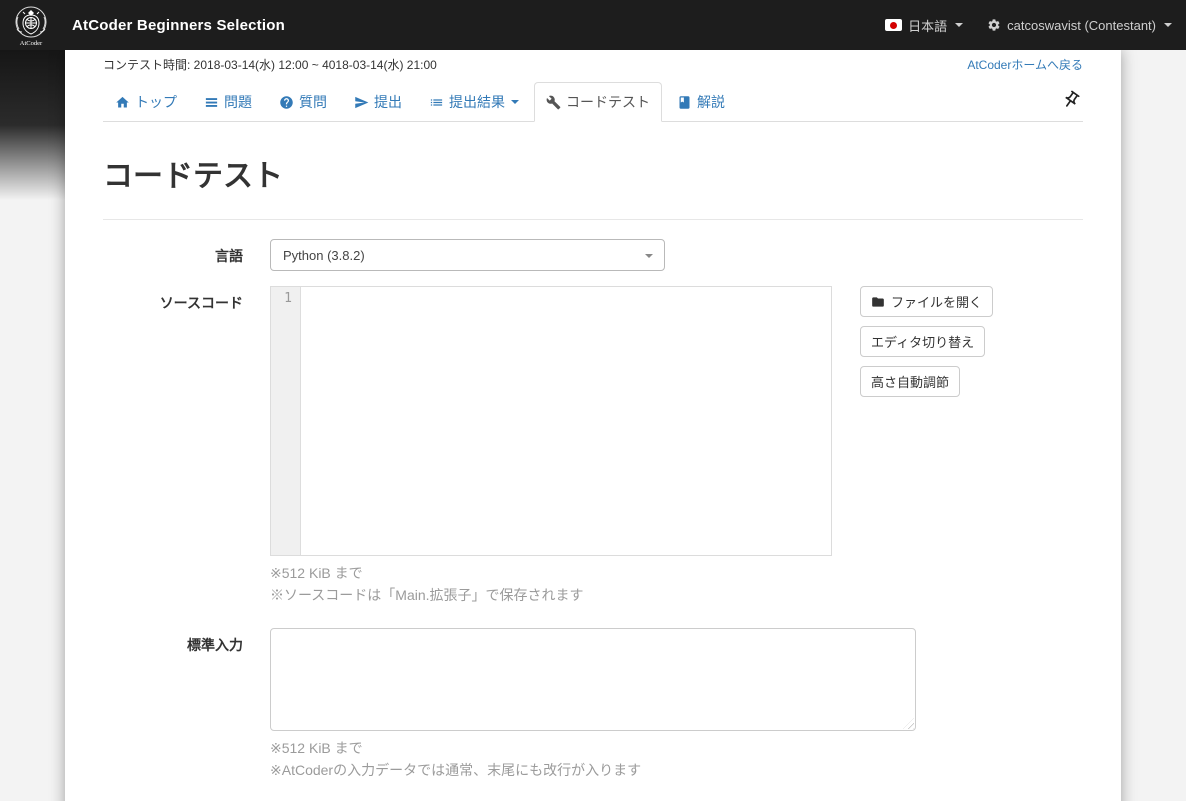  What do you see at coordinates (201, 303) in the screenshot?
I see `source-label: ソースコード` at bounding box center [201, 303].